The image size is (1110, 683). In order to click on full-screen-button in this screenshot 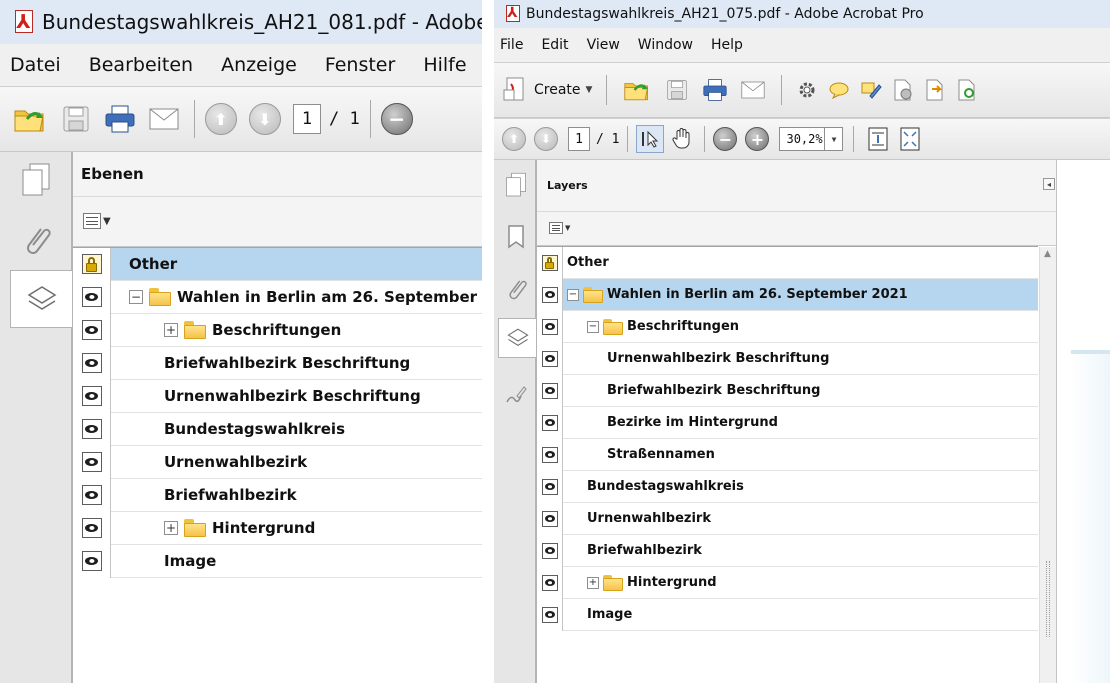, I will do `click(910, 139)`.